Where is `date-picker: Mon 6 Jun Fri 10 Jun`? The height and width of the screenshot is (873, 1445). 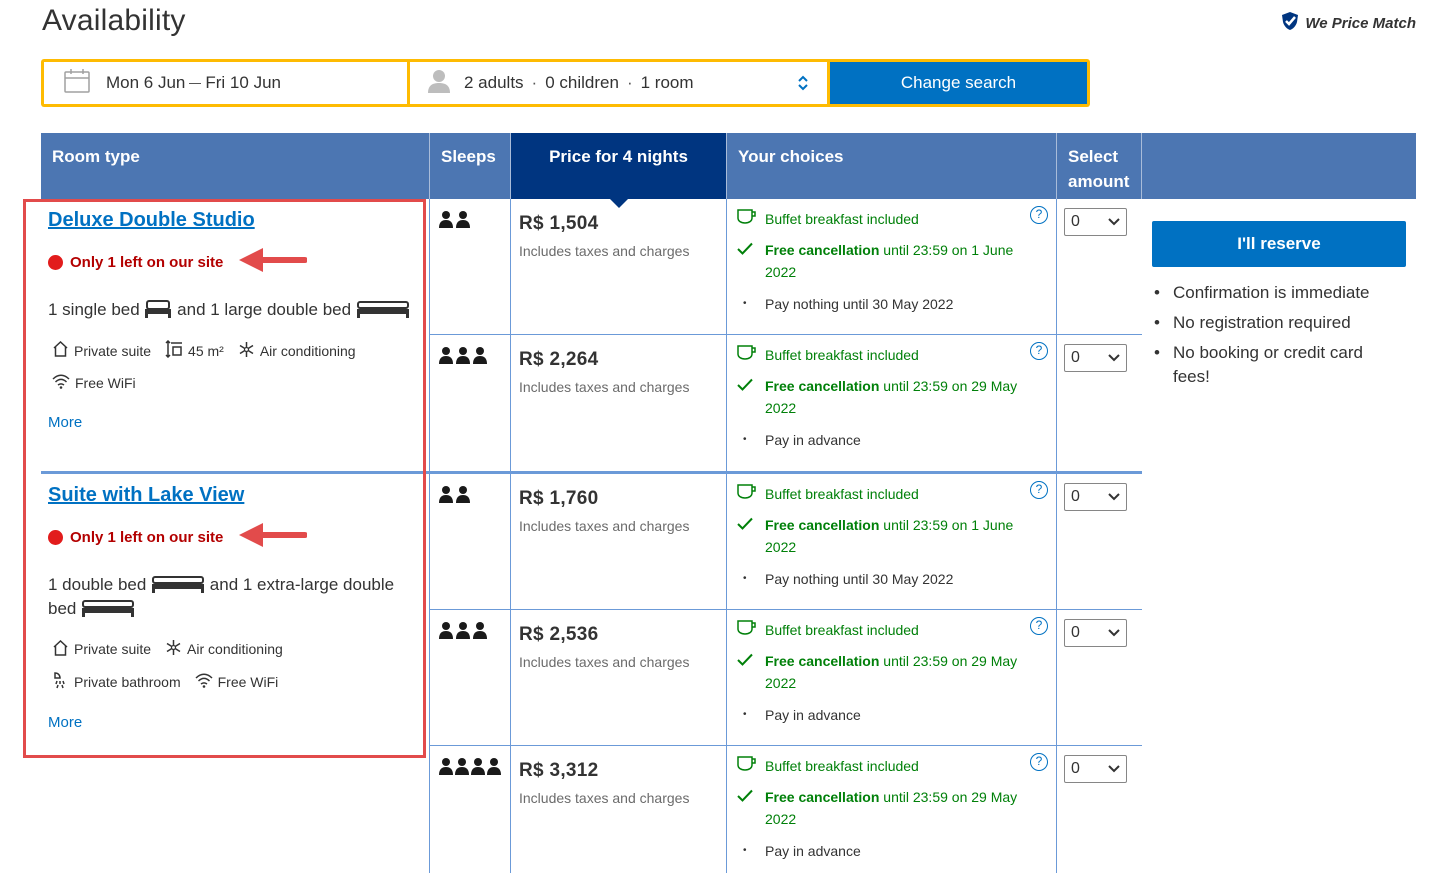
date-picker: Mon 6 Jun Fri 10 Jun is located at coordinates (225, 83).